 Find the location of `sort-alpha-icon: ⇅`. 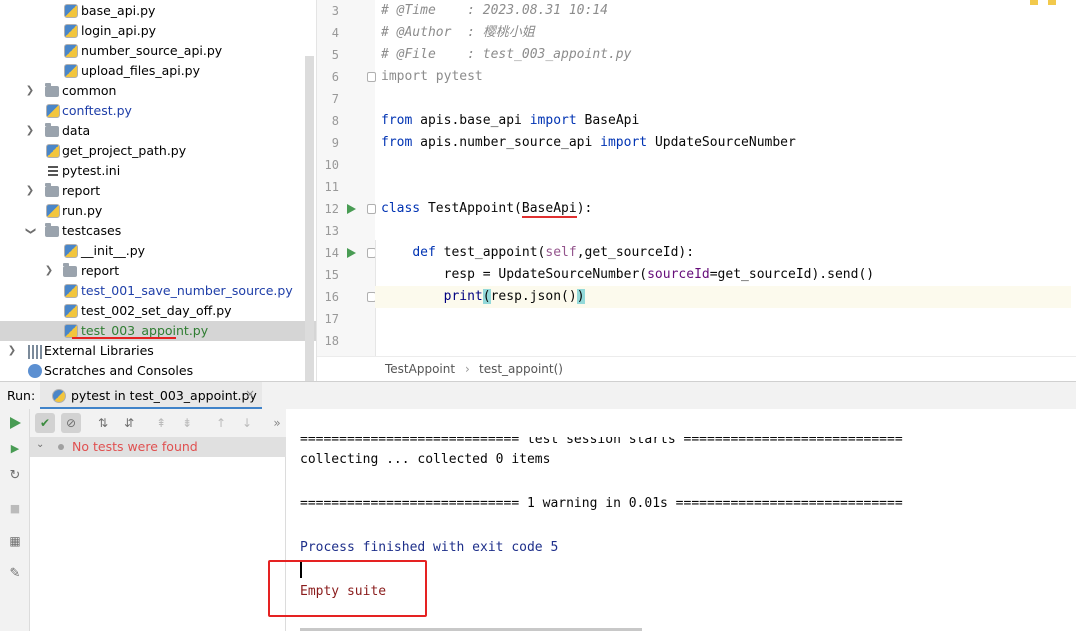

sort-alpha-icon: ⇅ is located at coordinates (103, 423).